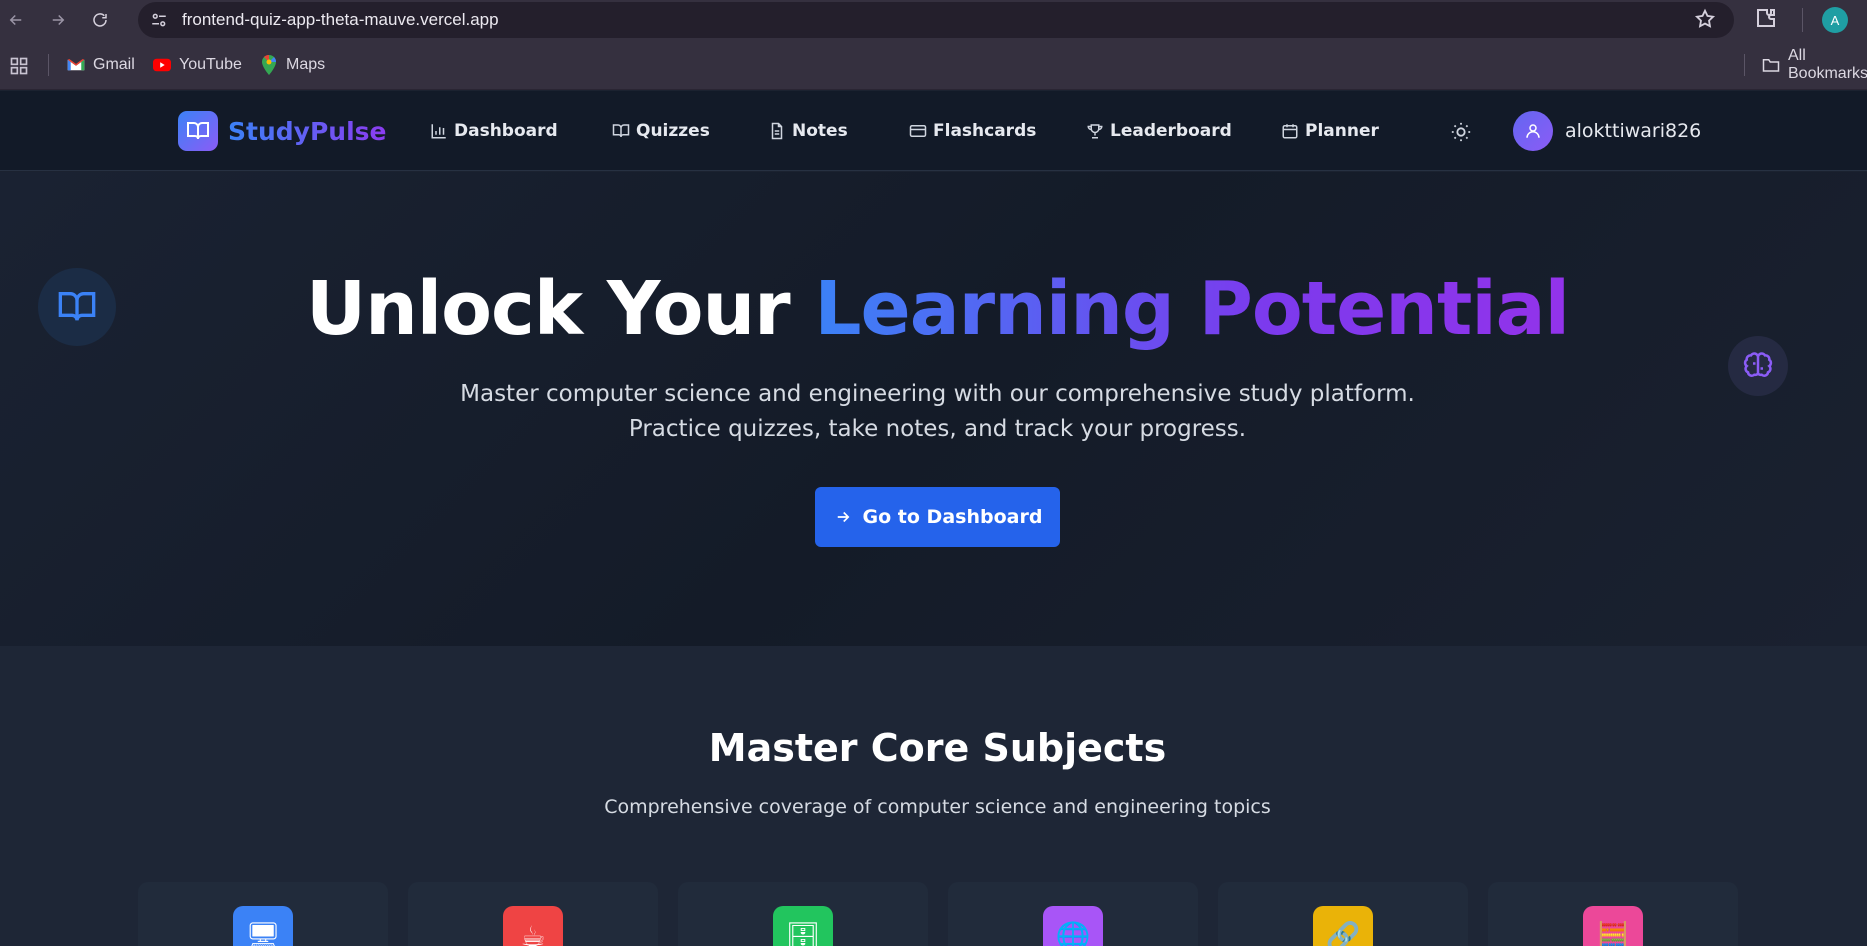 The height and width of the screenshot is (946, 1867). What do you see at coordinates (673, 131) in the screenshot?
I see `nav-label: Quizzes` at bounding box center [673, 131].